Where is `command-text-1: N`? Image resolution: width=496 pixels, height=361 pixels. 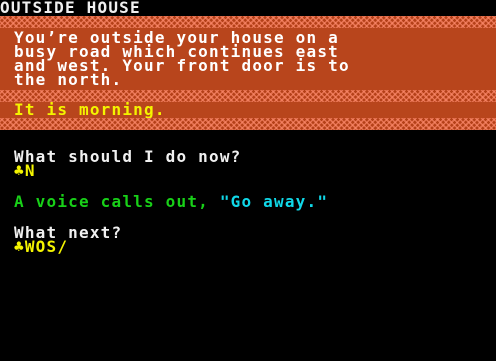
command-text-1: N is located at coordinates (30, 170).